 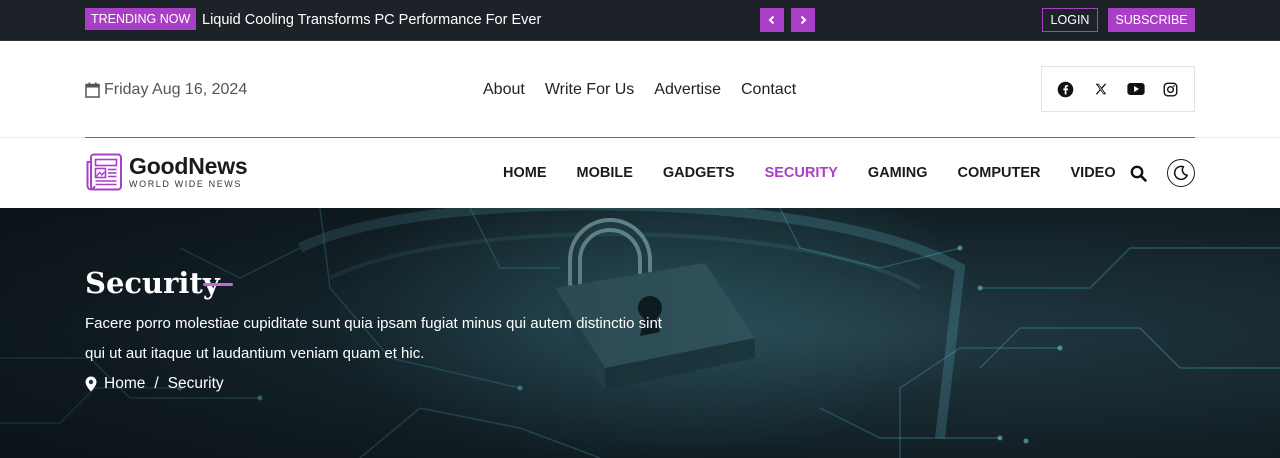 I want to click on subscribe-button: SUBSCRIBE, so click(x=1151, y=20).